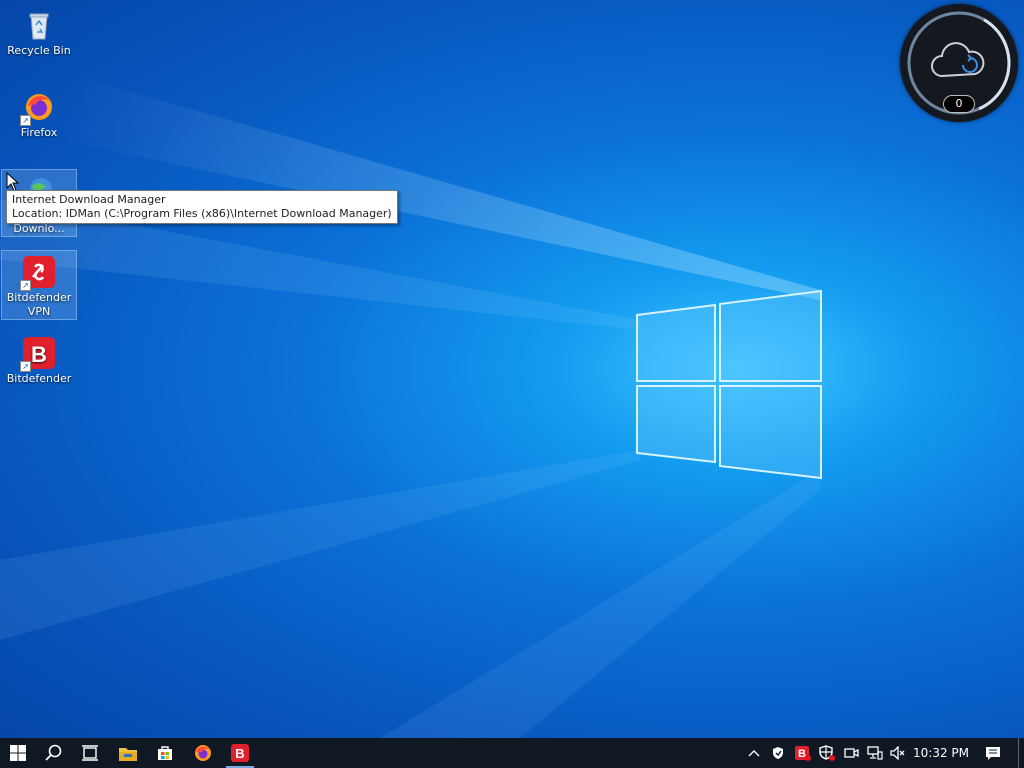 The width and height of the screenshot is (1024, 768). I want to click on tooltip-title: Internet Download Manager, so click(89, 199).